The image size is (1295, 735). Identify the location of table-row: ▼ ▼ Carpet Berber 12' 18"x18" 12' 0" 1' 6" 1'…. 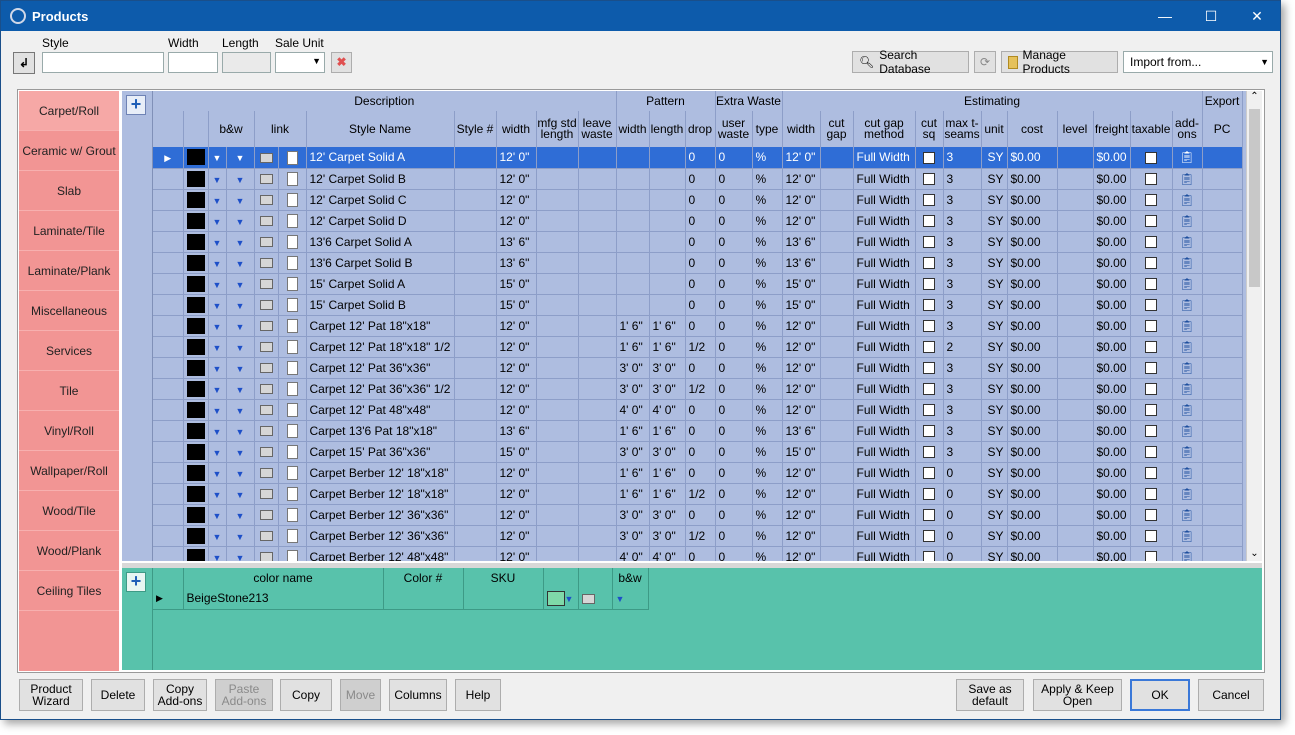
(698, 473).